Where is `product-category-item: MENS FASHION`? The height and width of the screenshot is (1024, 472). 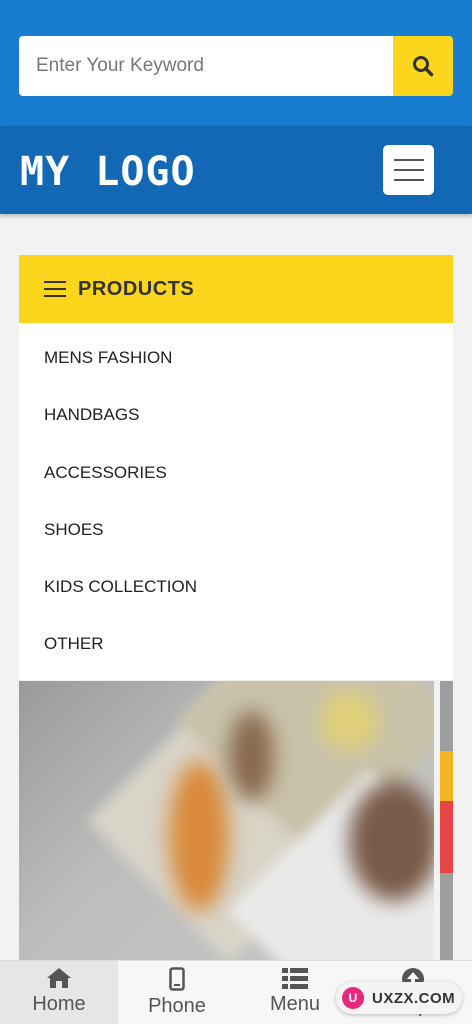
product-category-item: MENS FASHION is located at coordinates (236, 357).